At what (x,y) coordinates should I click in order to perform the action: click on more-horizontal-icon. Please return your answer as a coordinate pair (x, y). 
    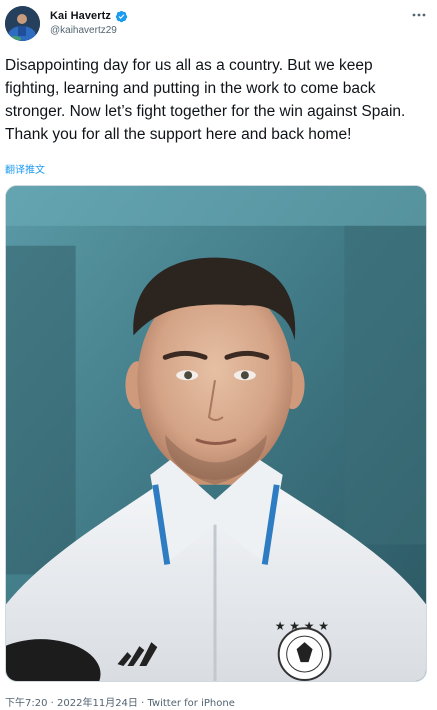
    Looking at the image, I should click on (419, 15).